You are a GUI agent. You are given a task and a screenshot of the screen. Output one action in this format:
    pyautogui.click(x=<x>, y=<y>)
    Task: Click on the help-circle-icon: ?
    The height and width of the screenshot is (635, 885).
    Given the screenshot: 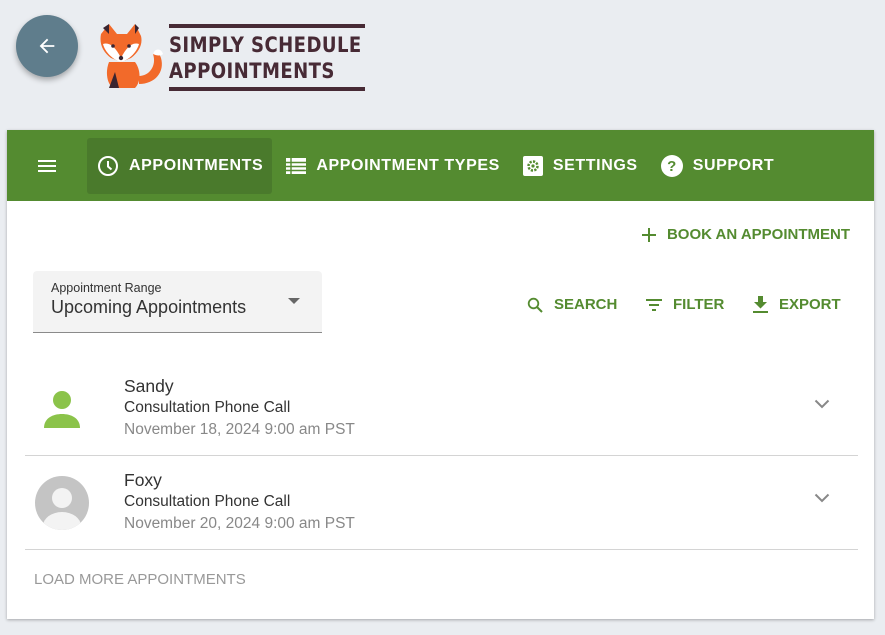 What is the action you would take?
    pyautogui.click(x=671, y=165)
    